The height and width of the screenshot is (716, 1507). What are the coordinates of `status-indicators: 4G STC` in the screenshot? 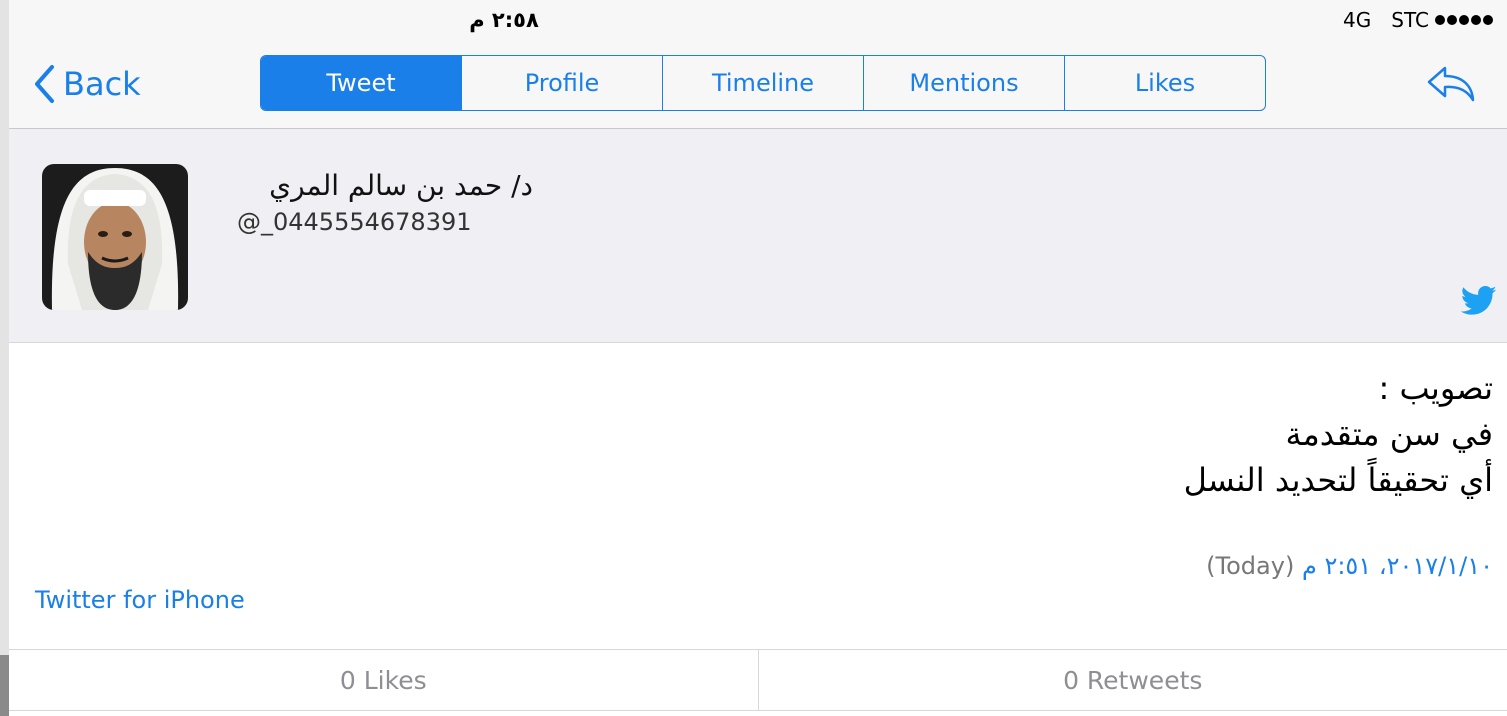 It's located at (1418, 20).